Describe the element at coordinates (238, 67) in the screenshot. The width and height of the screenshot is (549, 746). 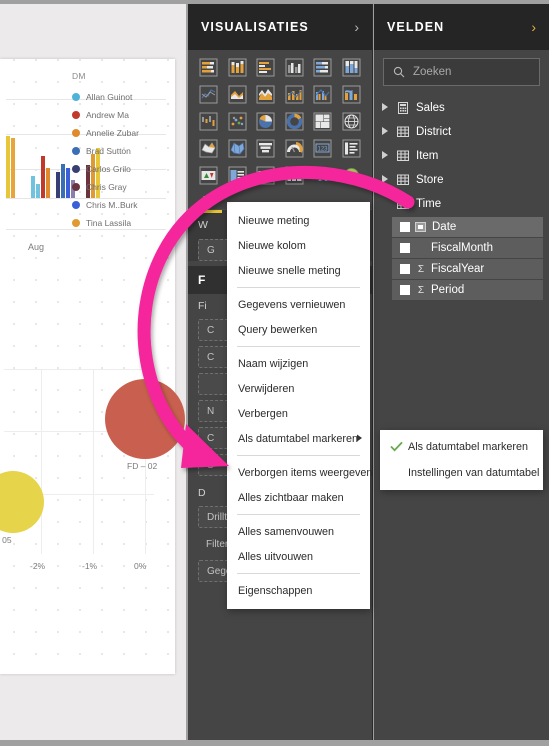
I see `stacked-column-chart-icon` at that location.